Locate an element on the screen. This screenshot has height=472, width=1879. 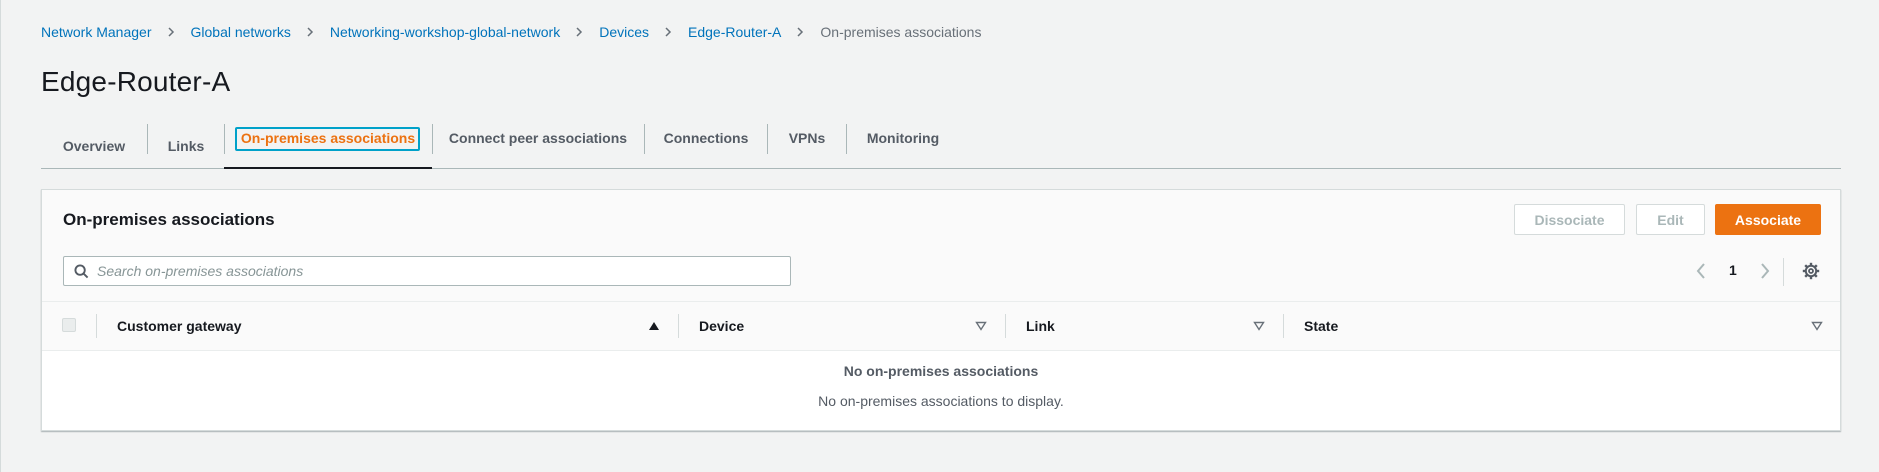
pager-divider is located at coordinates (1783, 272).